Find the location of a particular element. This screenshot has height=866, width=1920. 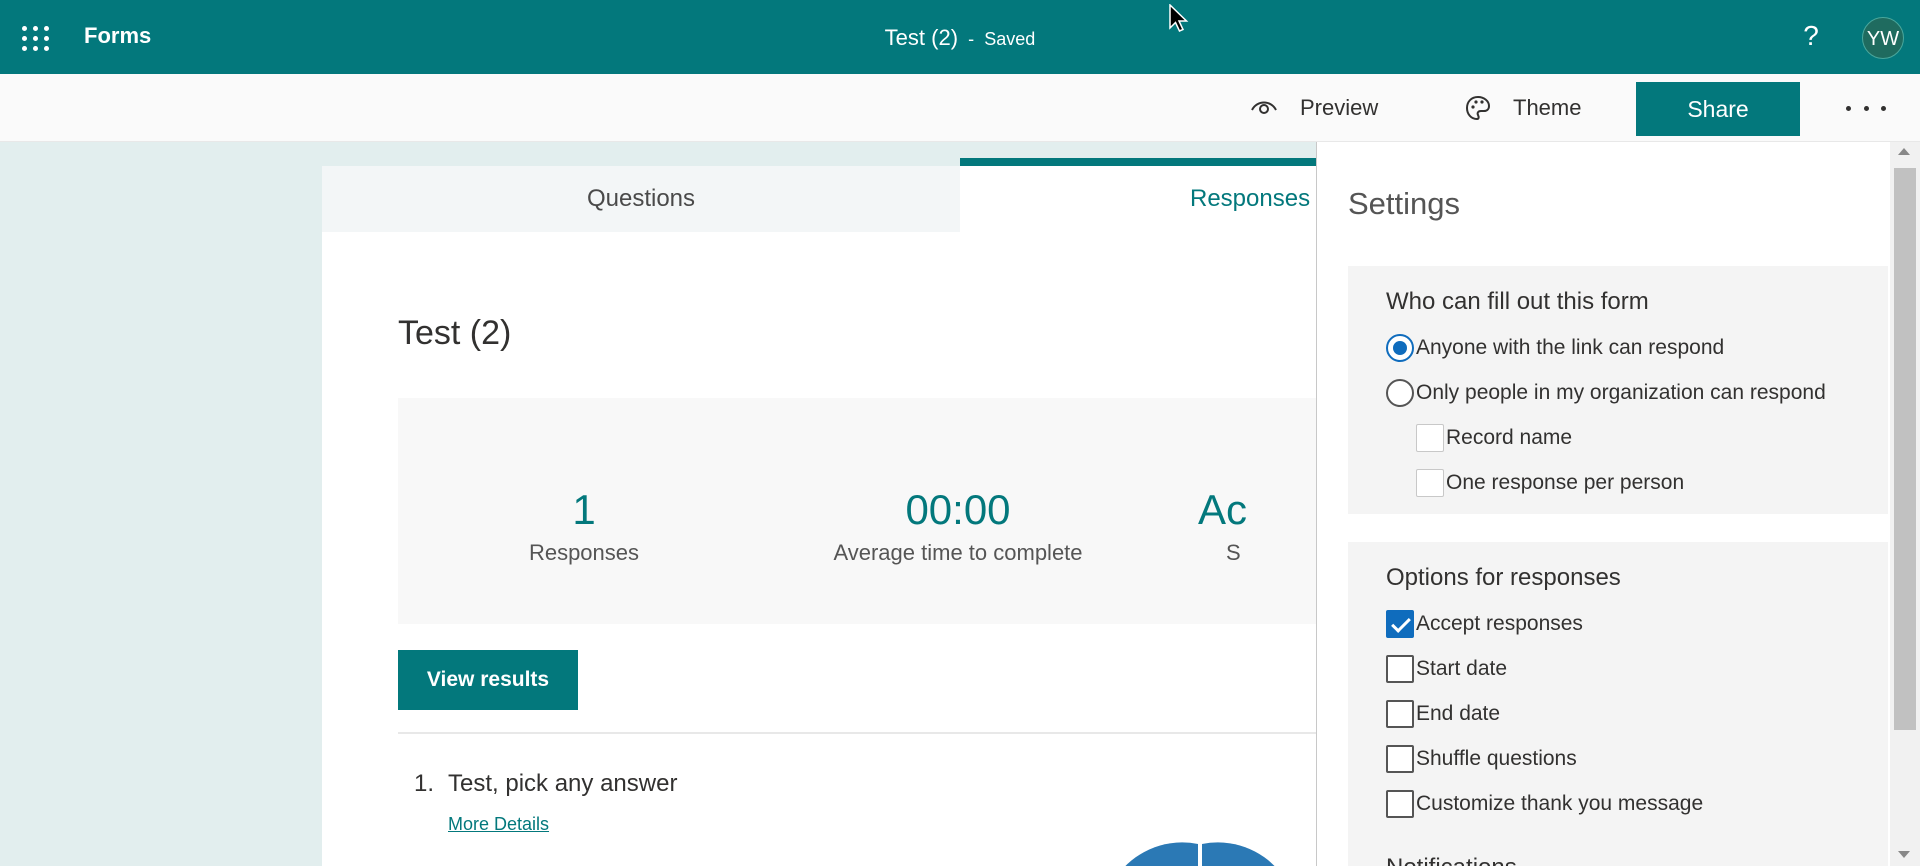

question-text: Test, pick any answer is located at coordinates (563, 783).